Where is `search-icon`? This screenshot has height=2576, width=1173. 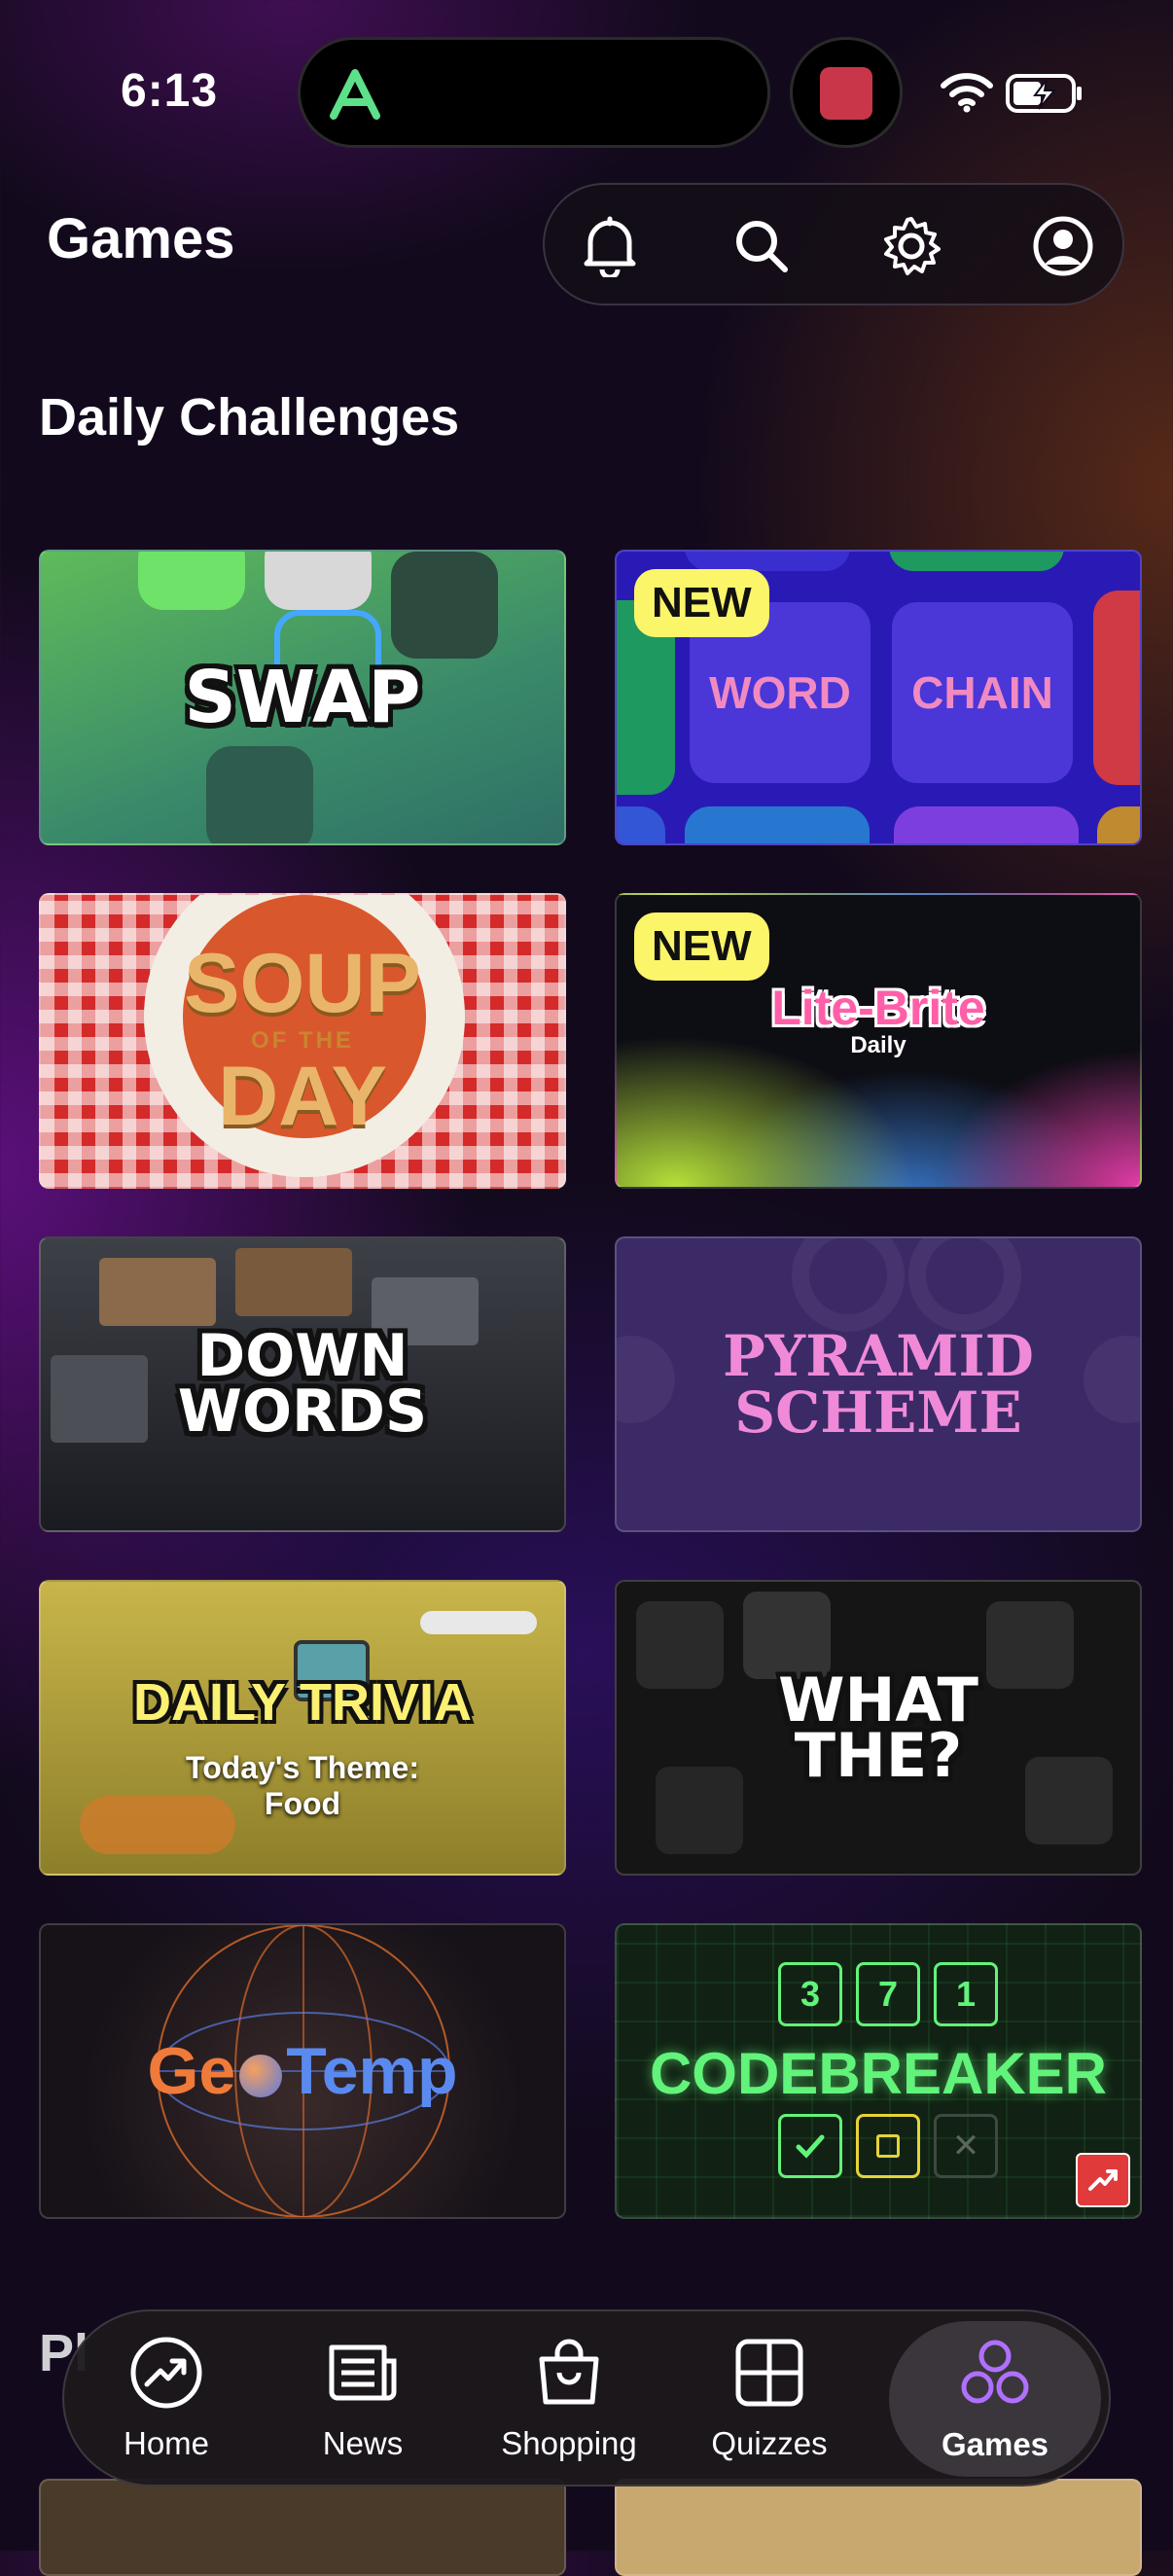
search-icon is located at coordinates (762, 246).